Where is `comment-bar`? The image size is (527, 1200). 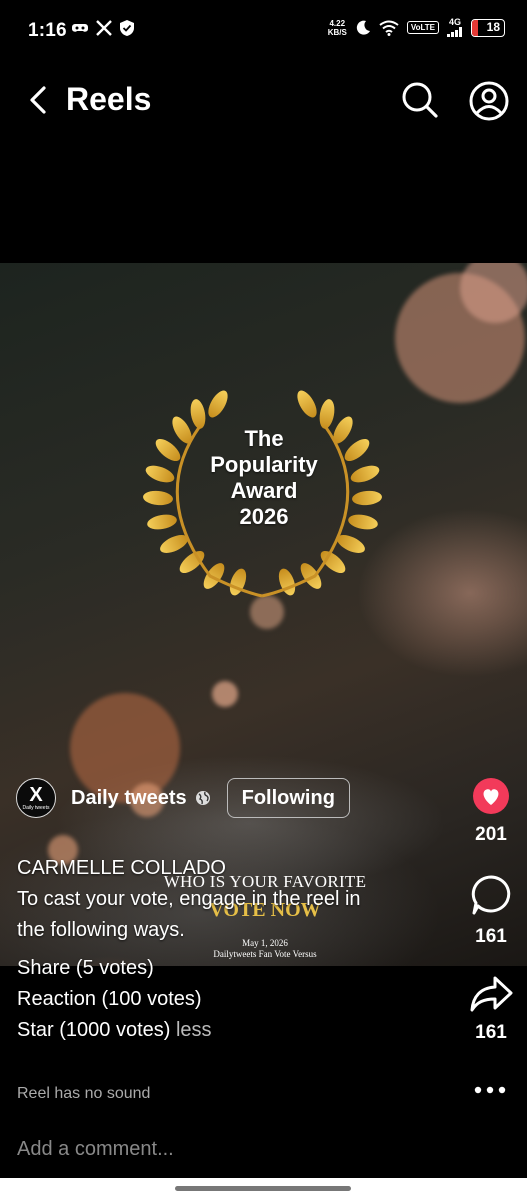 comment-bar is located at coordinates (263, 1151).